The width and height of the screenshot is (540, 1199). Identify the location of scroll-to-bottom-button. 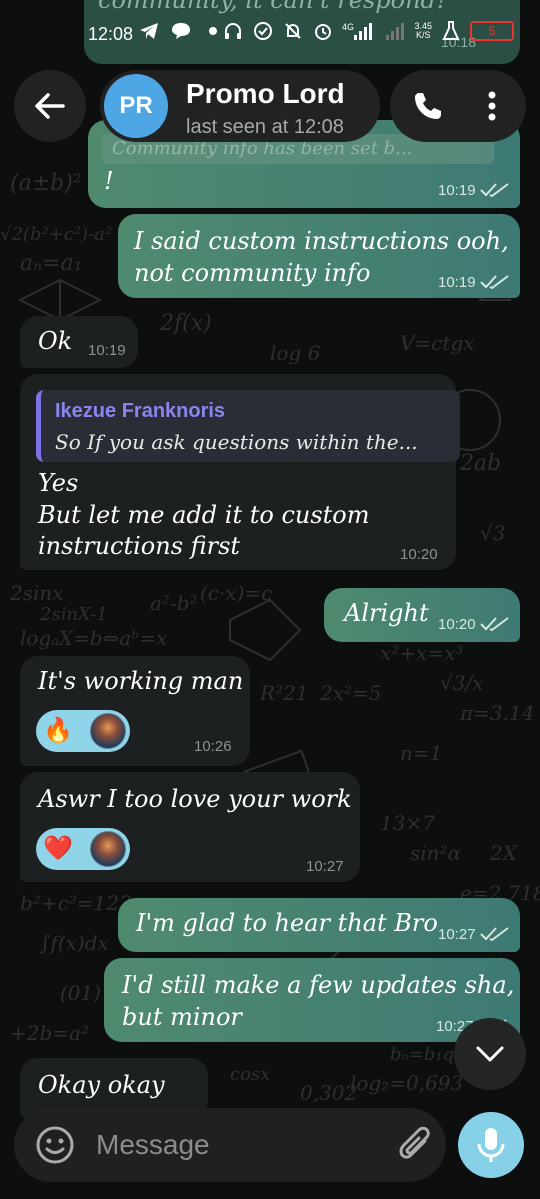
(490, 1054).